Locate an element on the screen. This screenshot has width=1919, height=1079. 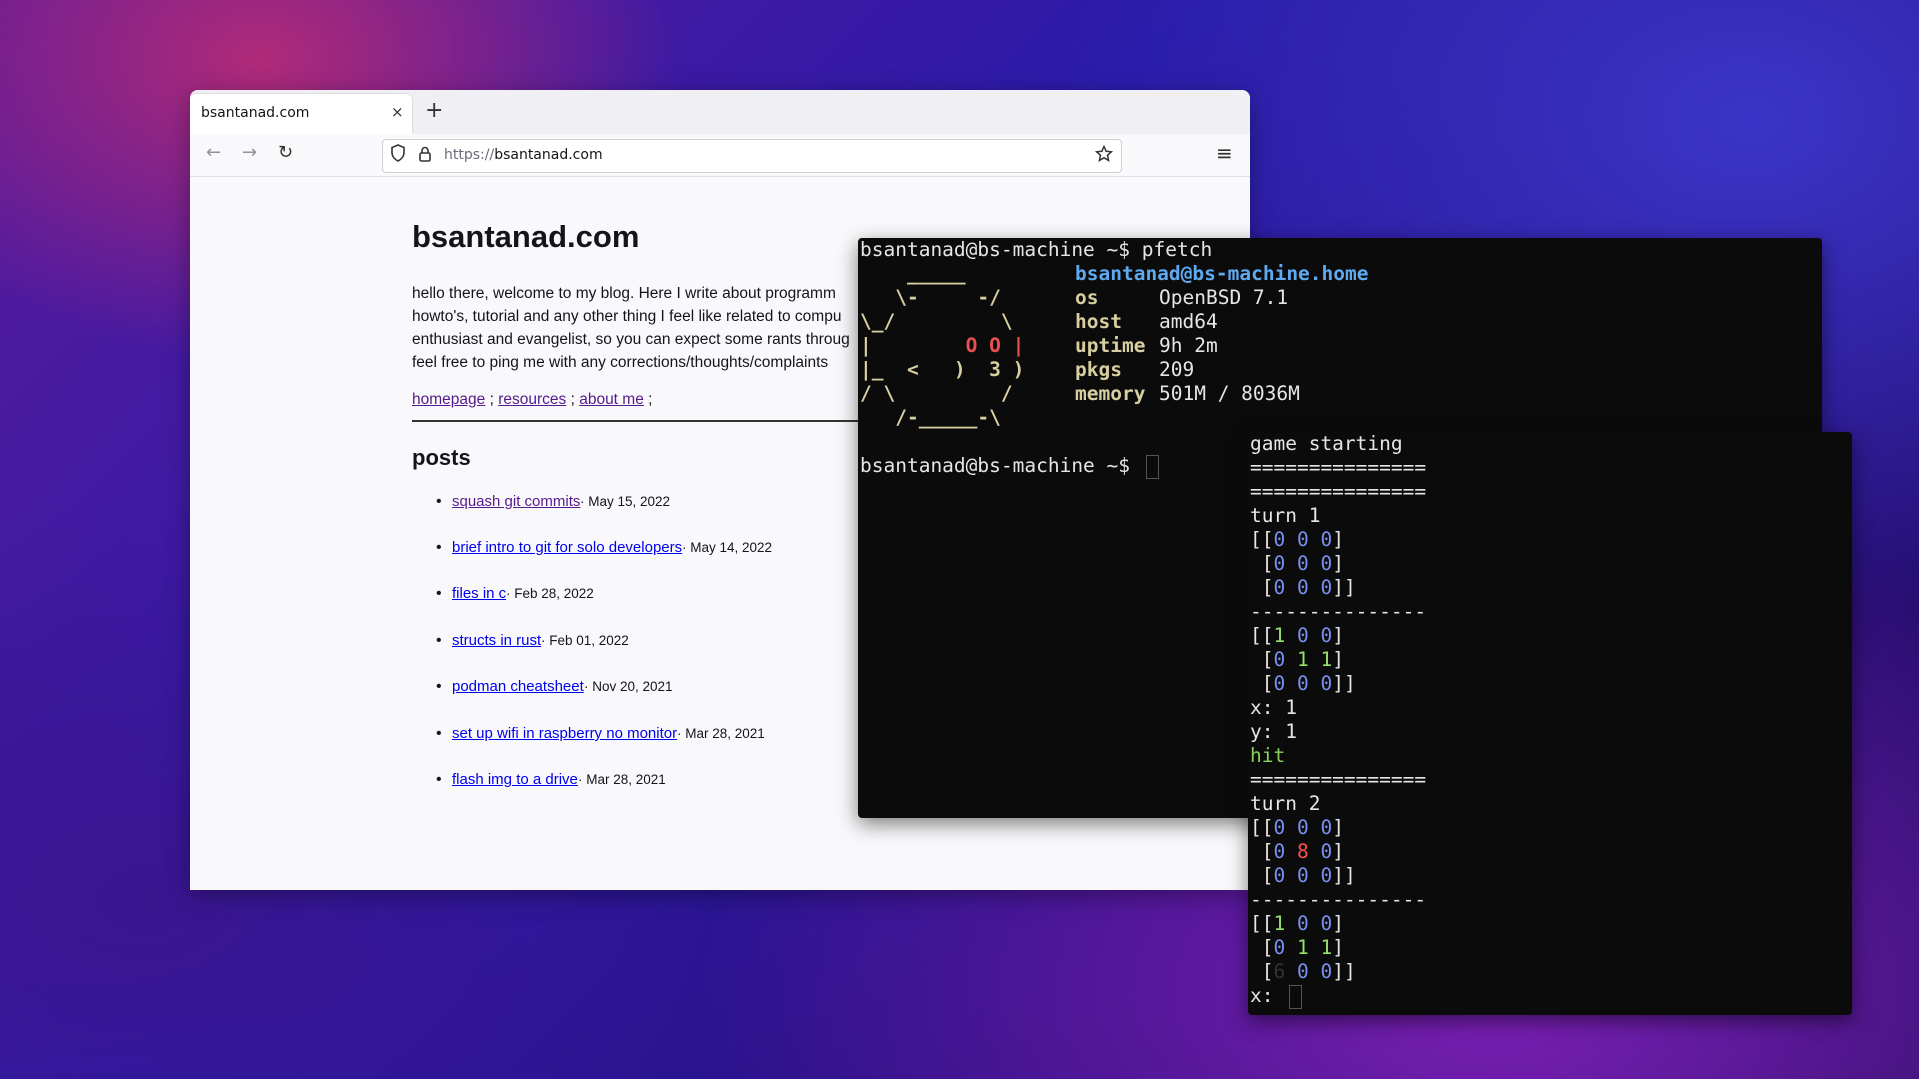
divider is located at coordinates (652, 421).